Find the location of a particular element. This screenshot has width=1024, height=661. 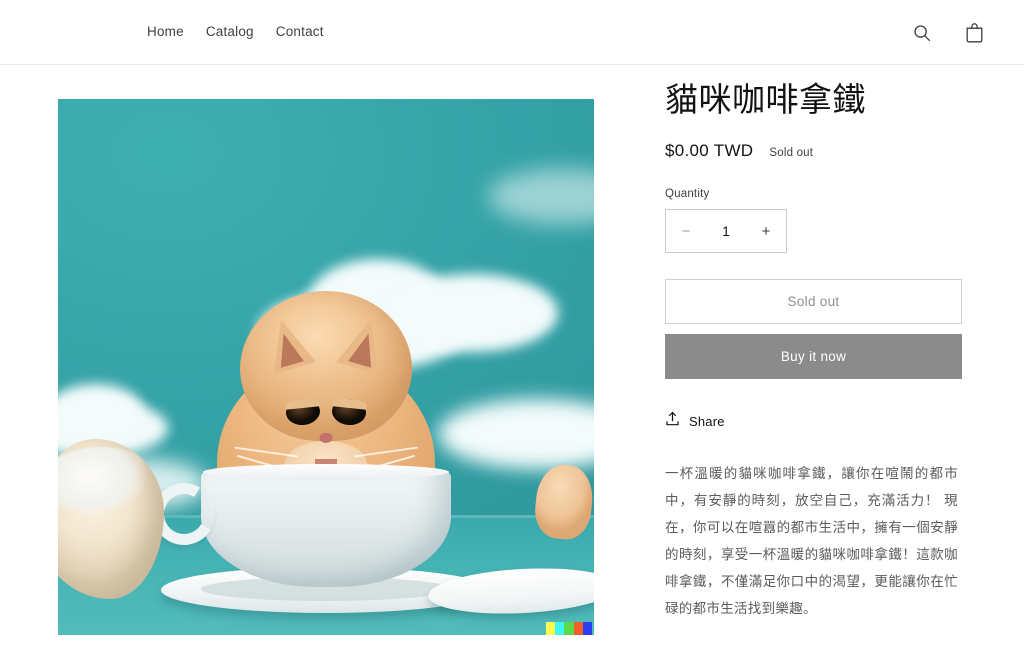

buy-it-now-button: Buy it now is located at coordinates (813, 357).